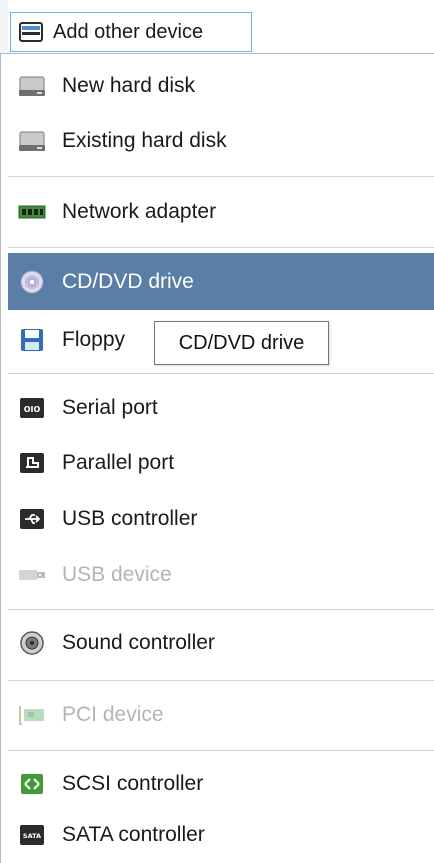 The width and height of the screenshot is (434, 863). What do you see at coordinates (110, 407) in the screenshot?
I see `menu-item-label: Serial port` at bounding box center [110, 407].